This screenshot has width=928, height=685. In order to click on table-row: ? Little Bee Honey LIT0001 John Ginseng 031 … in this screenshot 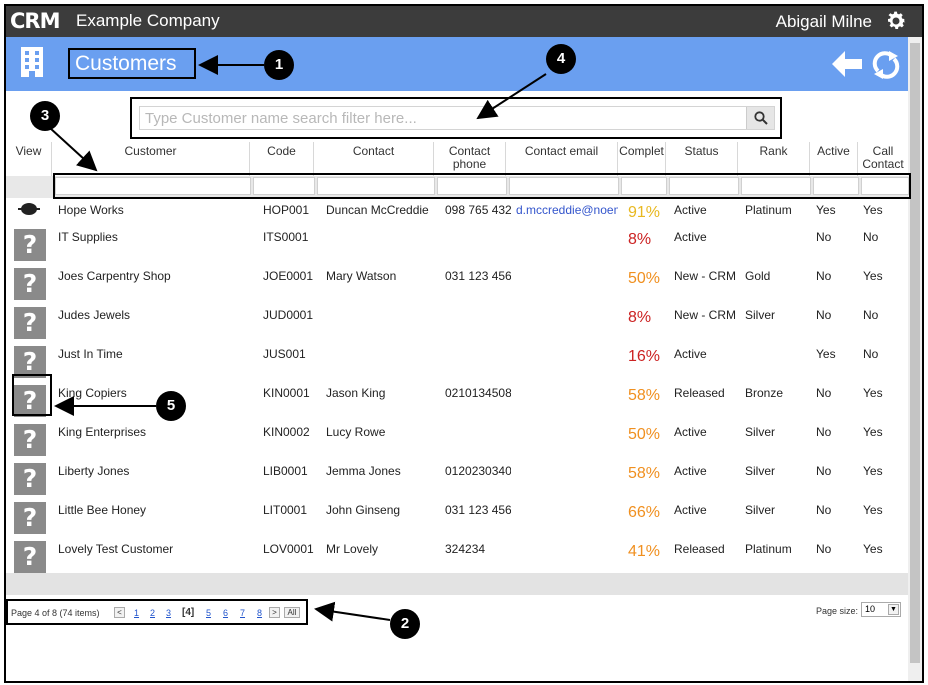, I will do `click(457, 517)`.